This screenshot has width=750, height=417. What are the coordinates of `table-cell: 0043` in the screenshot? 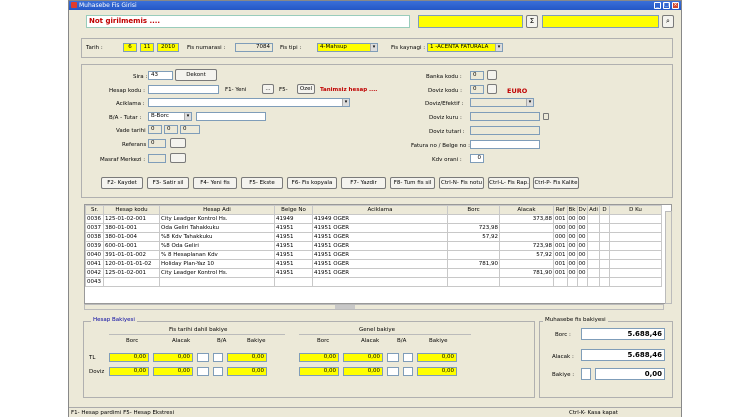 It's located at (94, 282).